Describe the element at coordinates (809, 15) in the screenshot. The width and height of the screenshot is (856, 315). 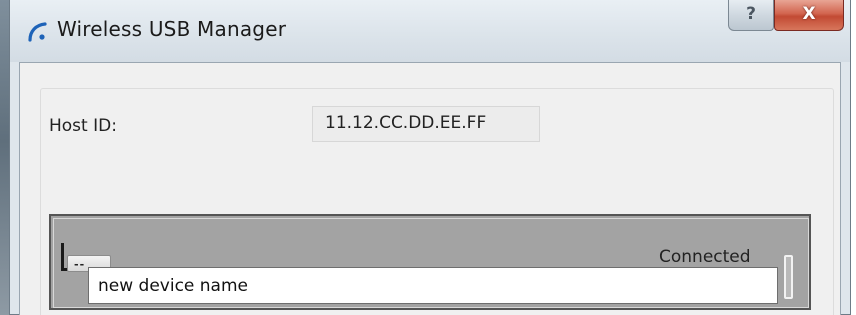
I see `close-button: X` at that location.